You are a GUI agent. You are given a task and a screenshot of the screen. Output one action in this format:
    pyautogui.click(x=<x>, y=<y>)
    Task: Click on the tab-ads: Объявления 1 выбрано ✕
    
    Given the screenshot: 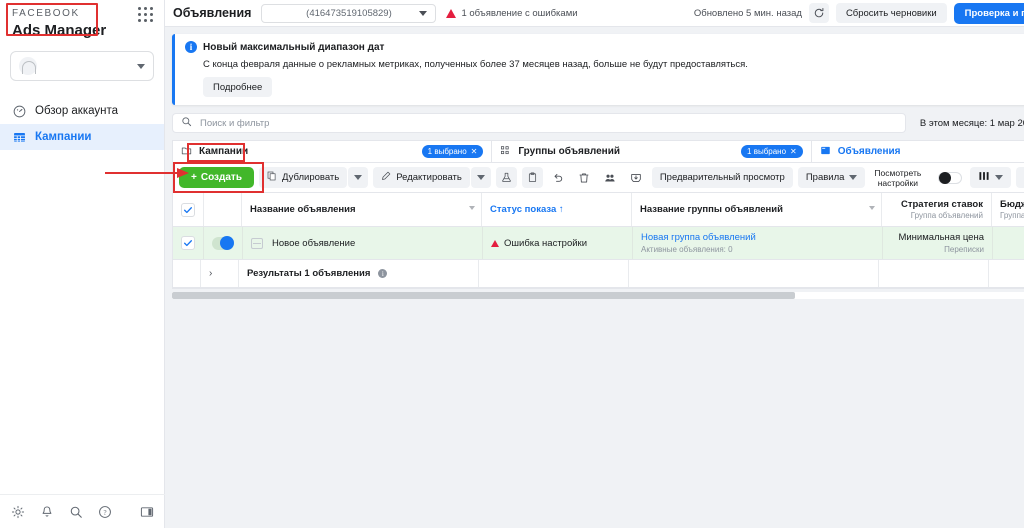 What is the action you would take?
    pyautogui.click(x=917, y=151)
    